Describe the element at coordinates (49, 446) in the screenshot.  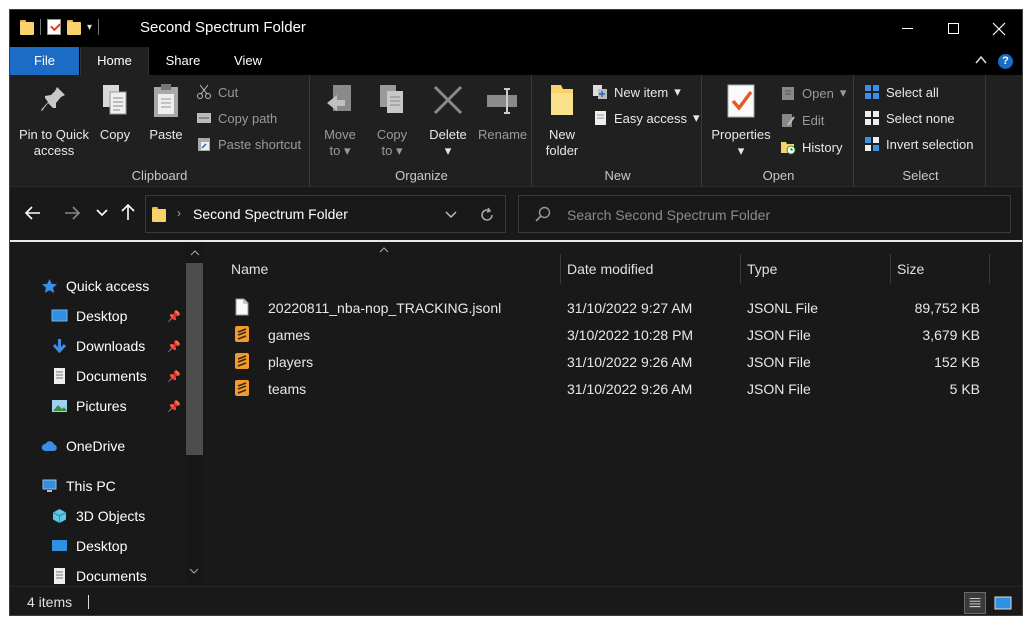
I see `cloud-icon` at that location.